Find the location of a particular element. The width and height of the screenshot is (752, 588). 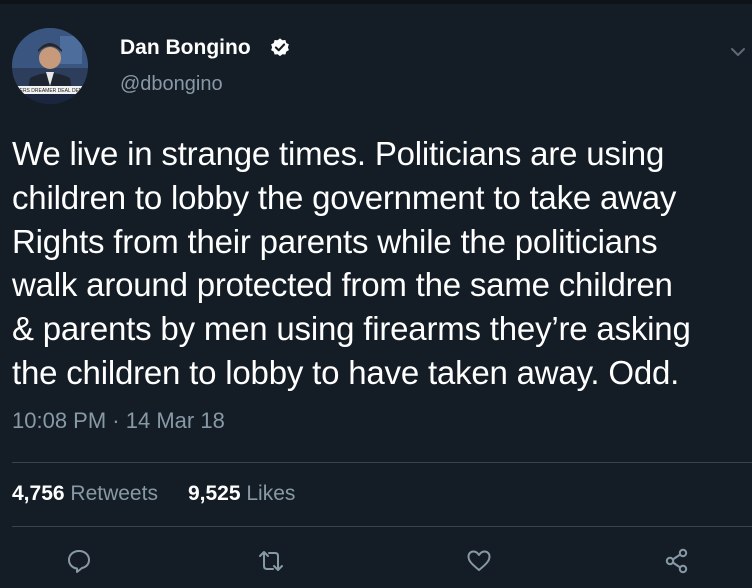

verified-badge-icon is located at coordinates (280, 47).